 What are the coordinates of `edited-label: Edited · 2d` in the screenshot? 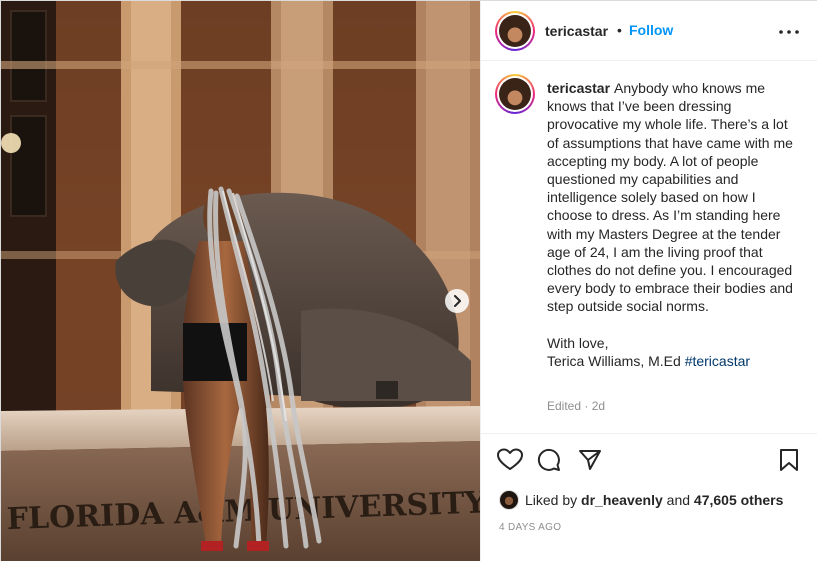 It's located at (576, 406).